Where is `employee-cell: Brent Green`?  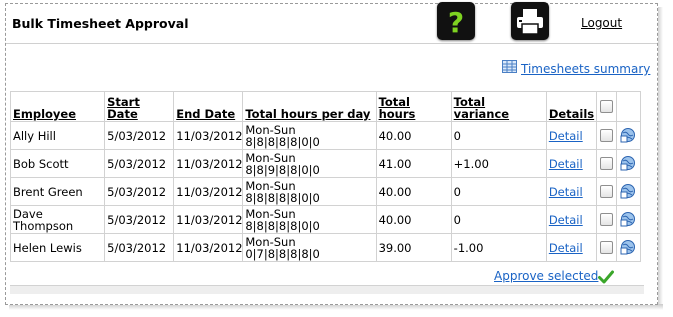 employee-cell: Brent Green is located at coordinates (57, 191).